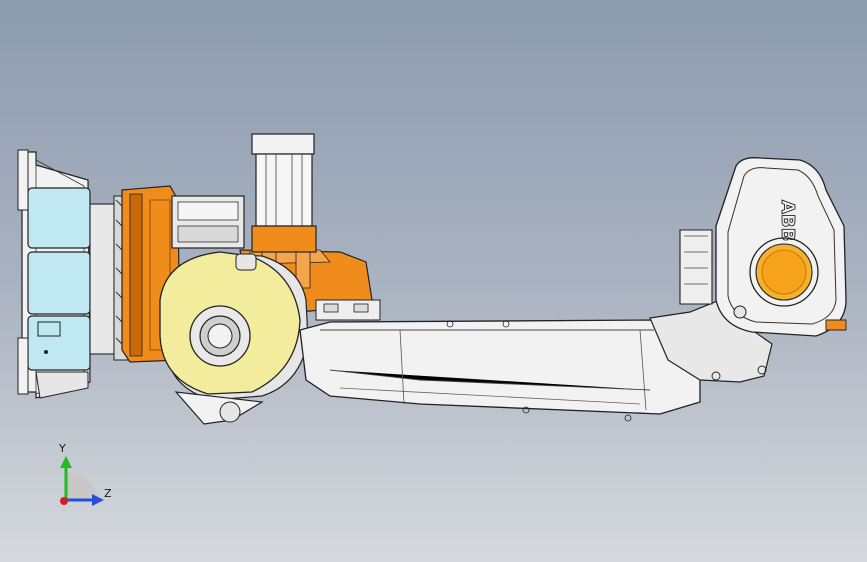 Image resolution: width=867 pixels, height=562 pixels. I want to click on base-panel-middle, so click(59, 283).